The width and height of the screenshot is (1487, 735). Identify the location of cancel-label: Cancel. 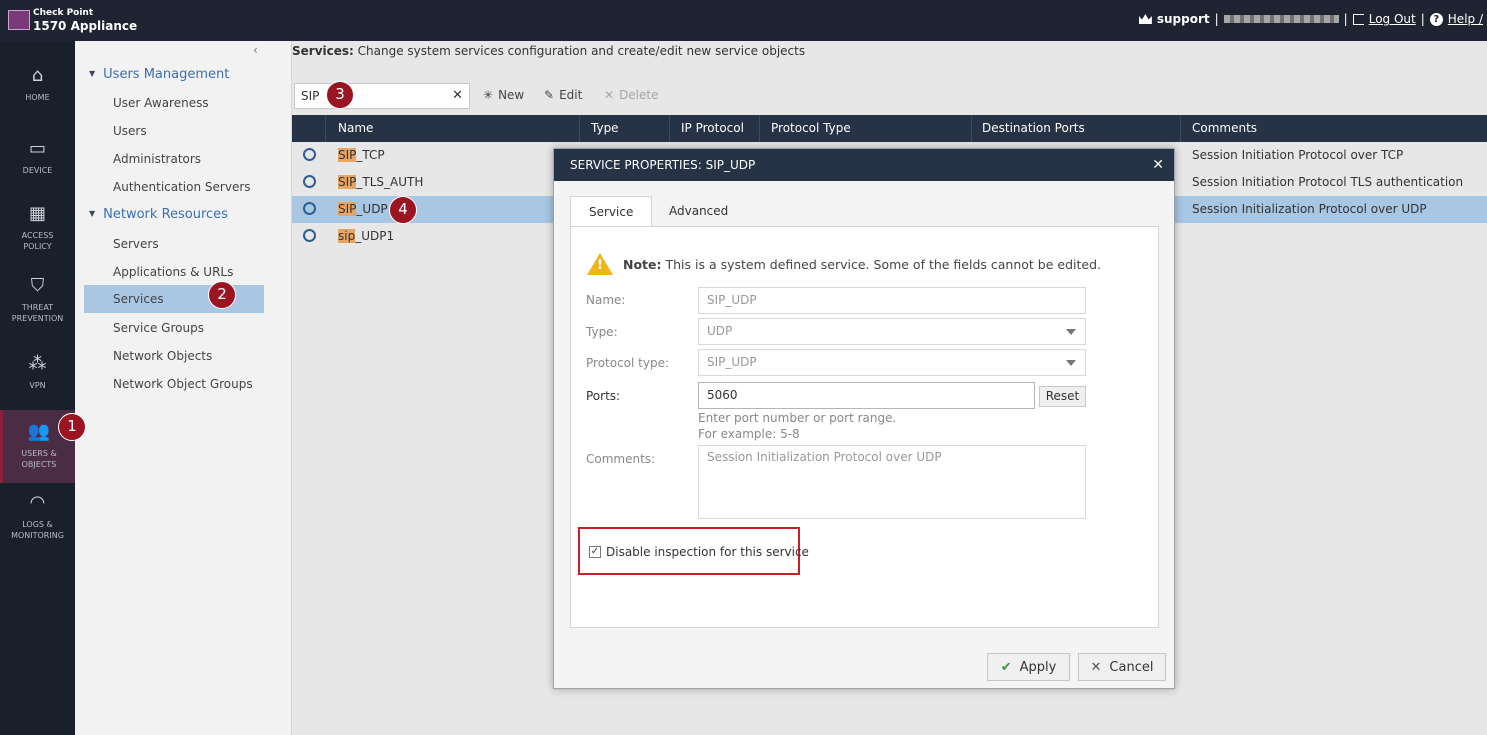
(1131, 667).